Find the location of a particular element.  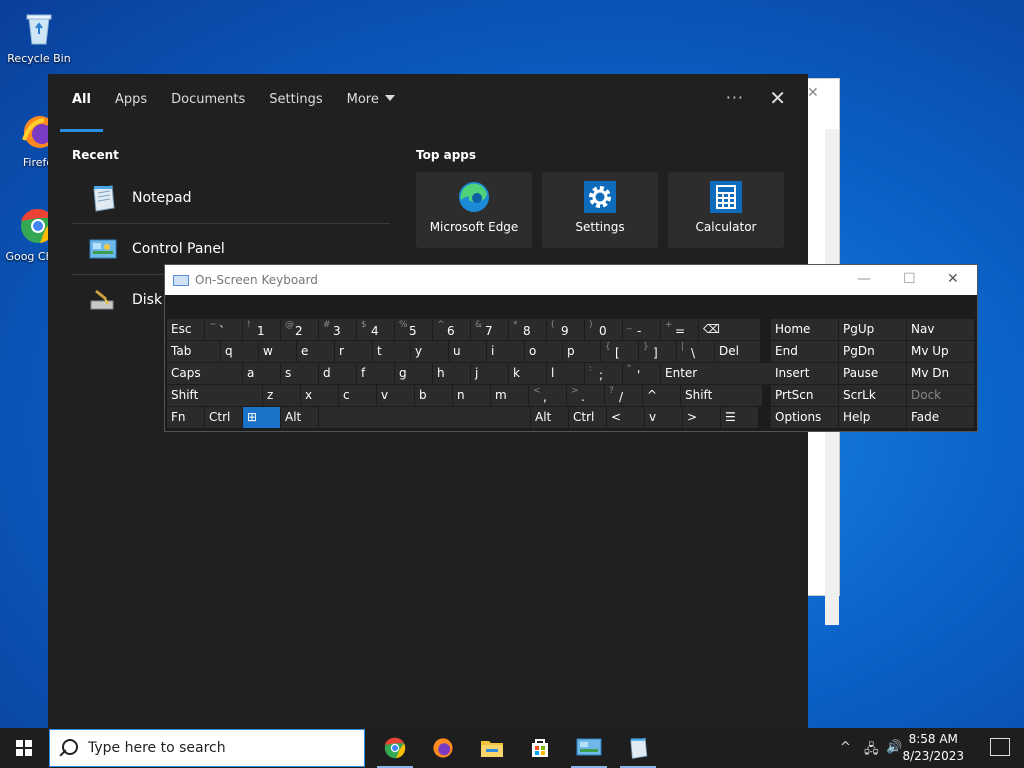

top-app-calculator: Calculator is located at coordinates (726, 210).